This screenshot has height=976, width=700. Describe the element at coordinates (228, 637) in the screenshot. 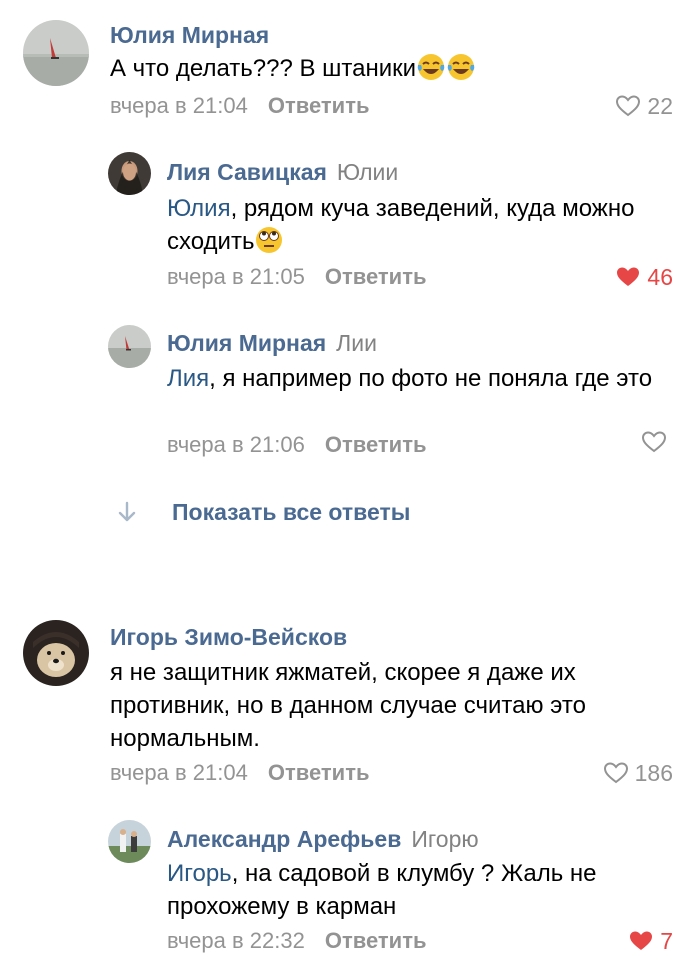

I see `author-name: Игорь Зимо-Вейсков` at that location.